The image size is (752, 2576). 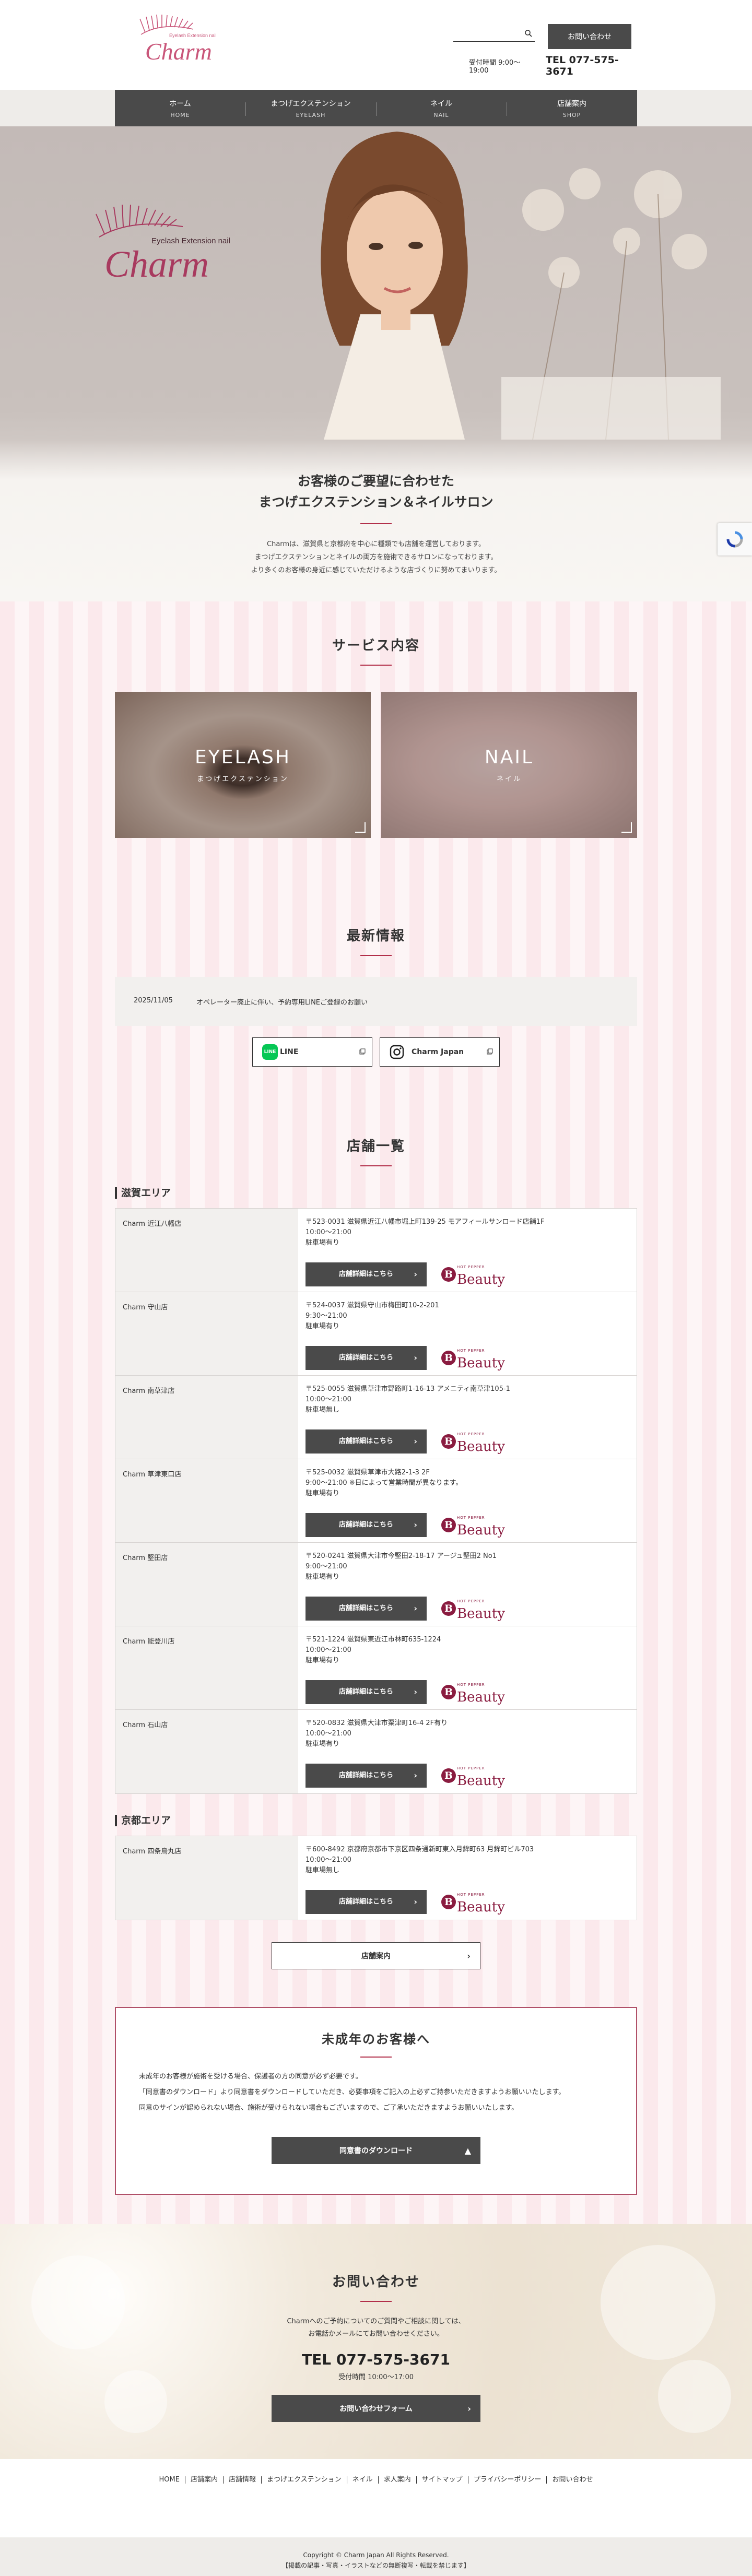 What do you see at coordinates (376, 1955) in the screenshot?
I see `store-guide-button: 店舗案内 ›` at bounding box center [376, 1955].